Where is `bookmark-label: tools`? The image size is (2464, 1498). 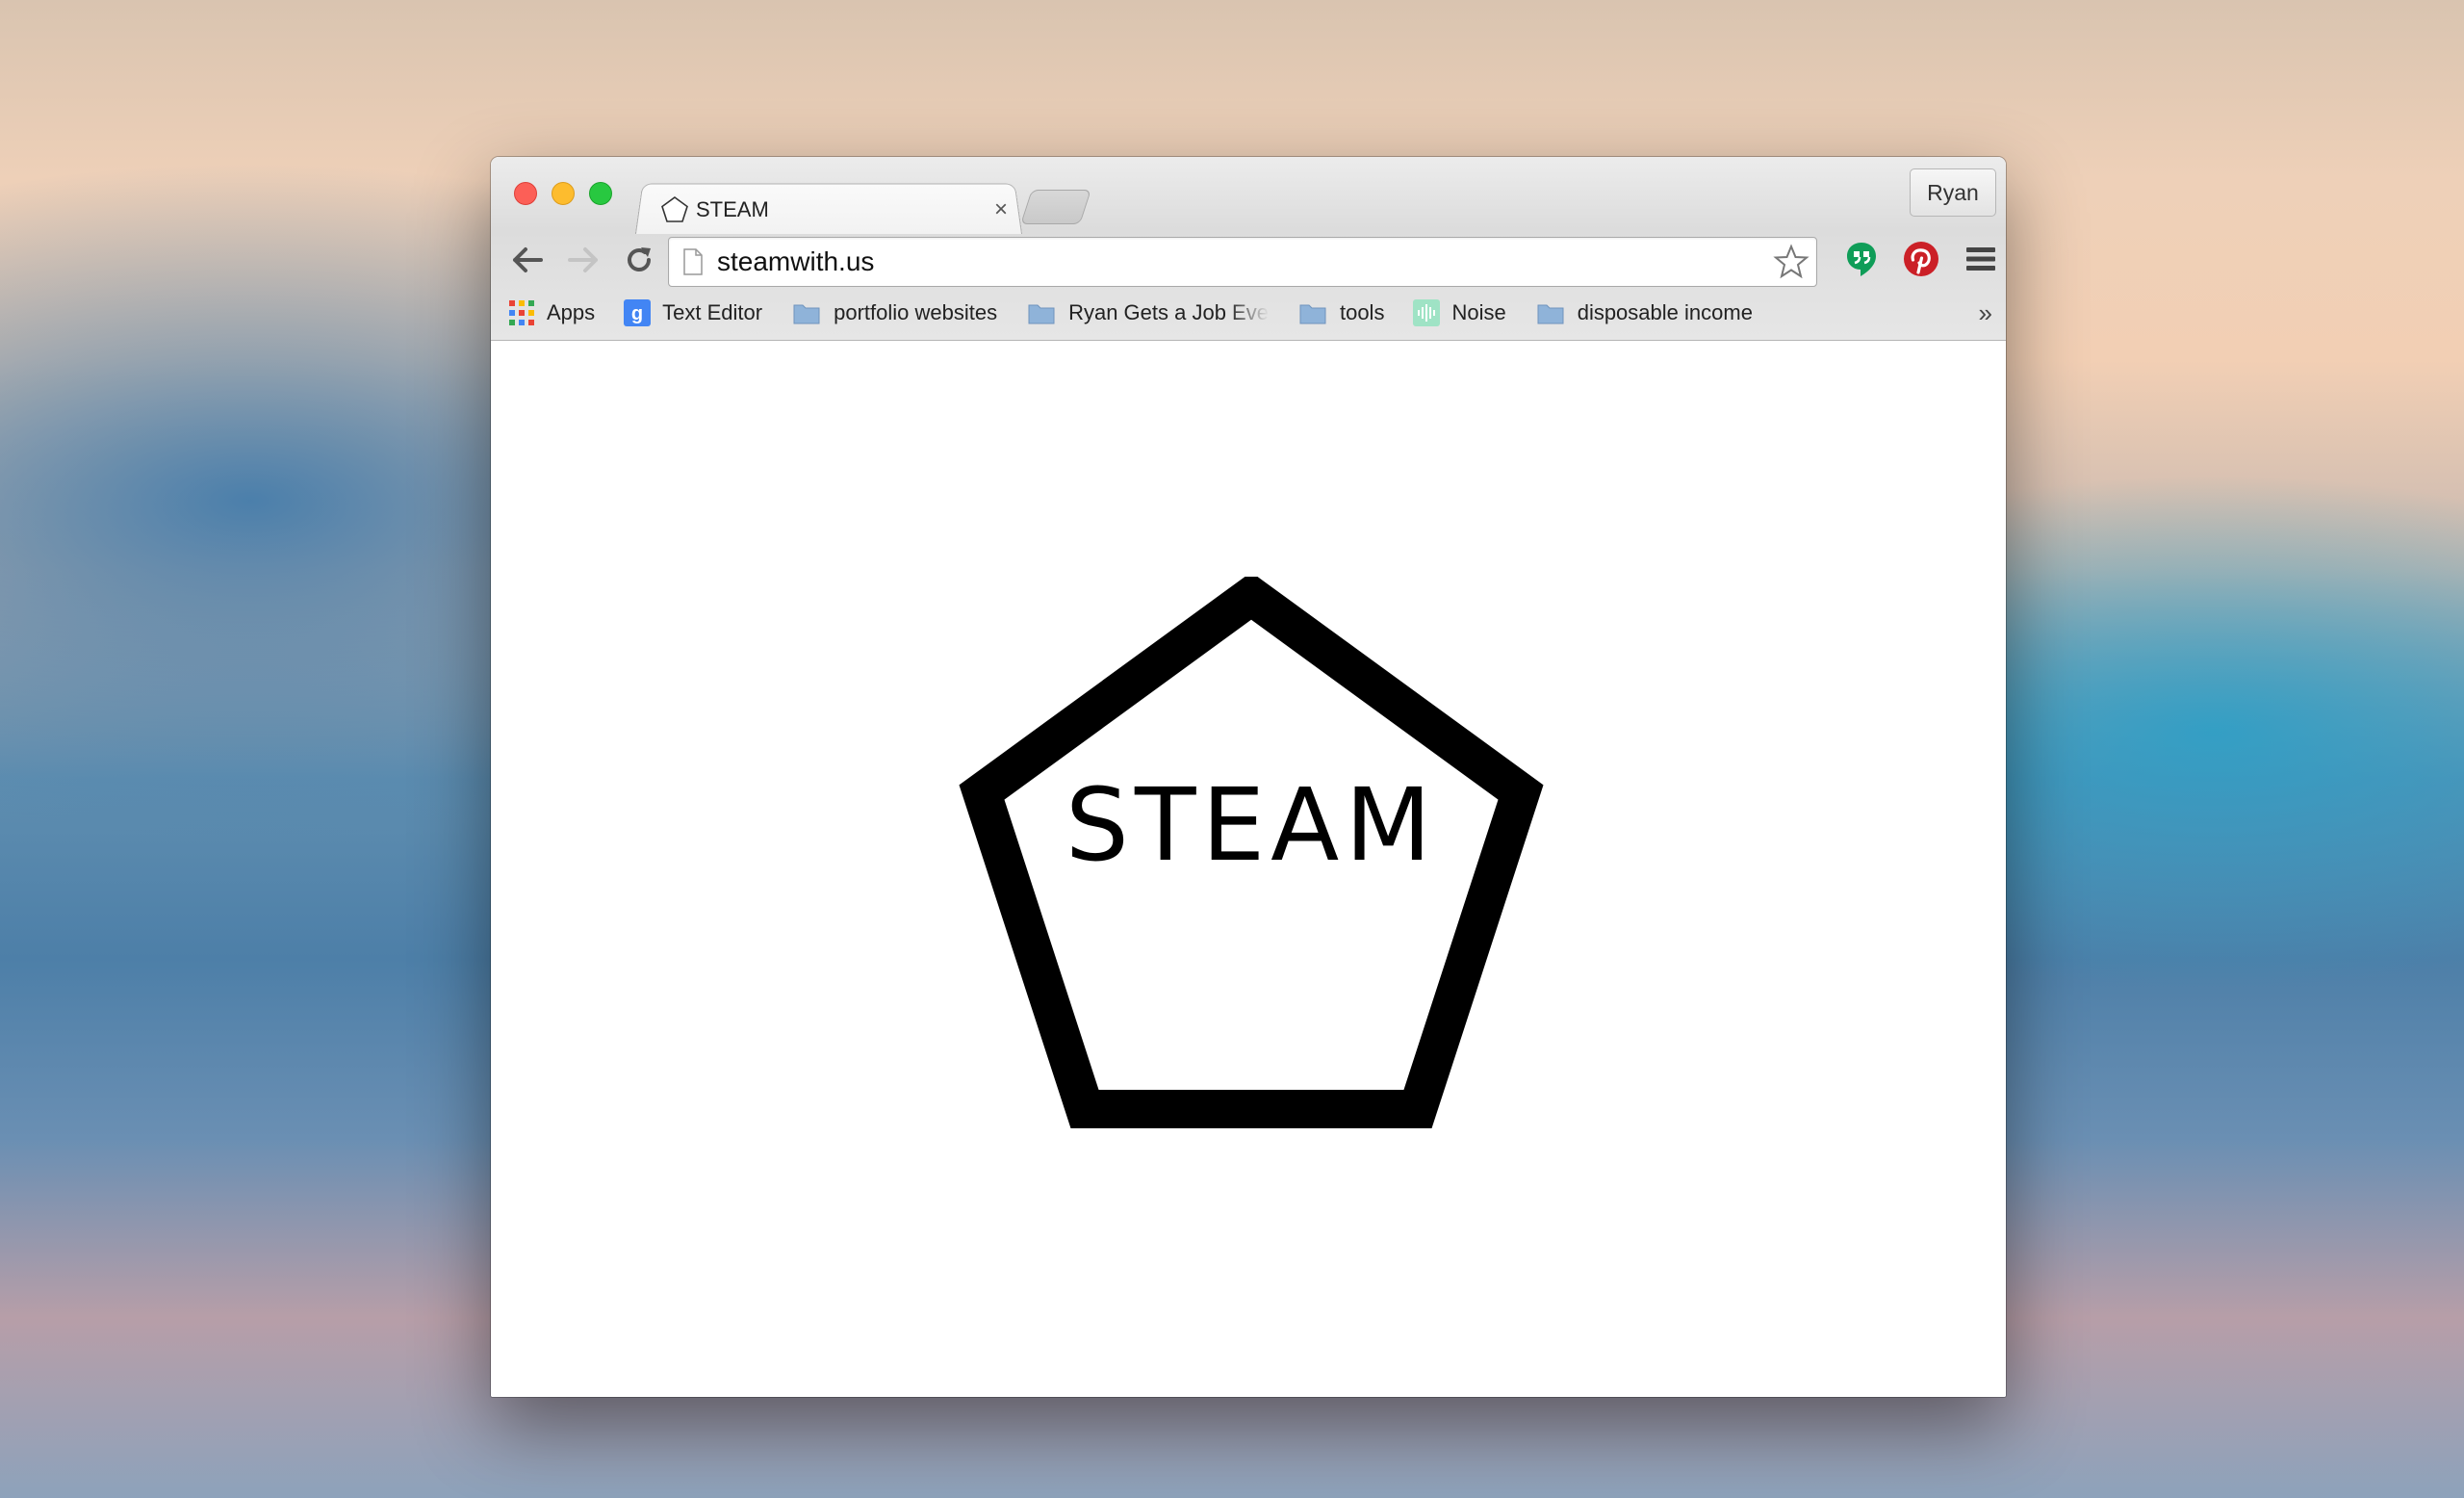 bookmark-label: tools is located at coordinates (1362, 312).